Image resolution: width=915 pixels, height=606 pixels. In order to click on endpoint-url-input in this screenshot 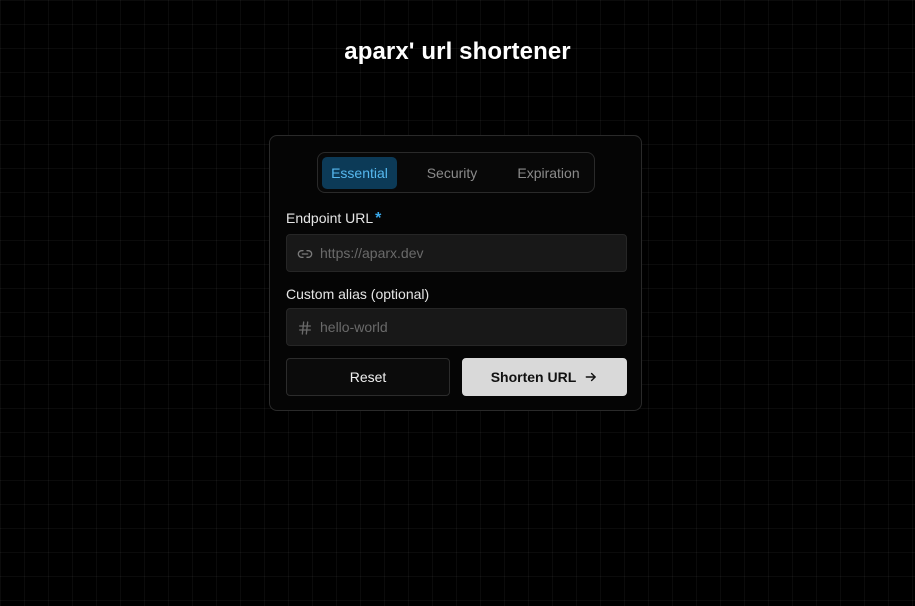, I will do `click(470, 253)`.